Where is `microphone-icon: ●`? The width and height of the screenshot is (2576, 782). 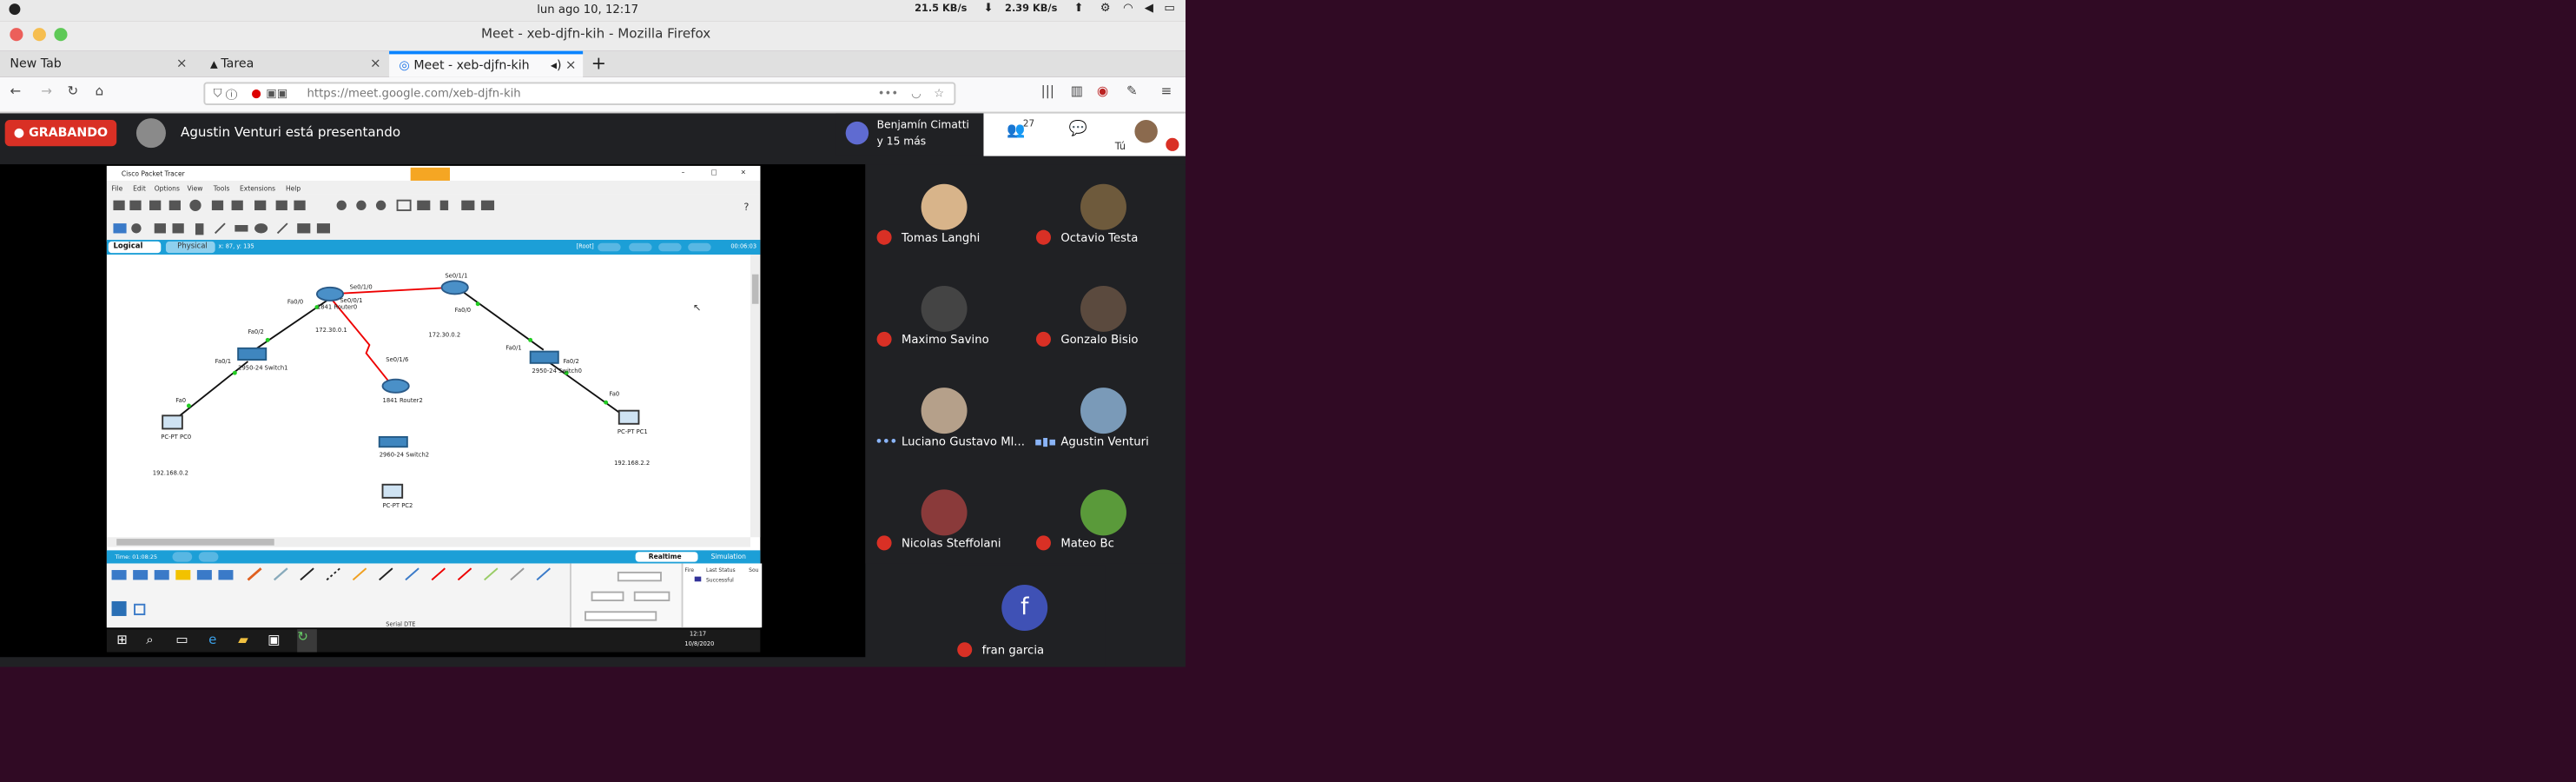 microphone-icon: ● is located at coordinates (256, 93).